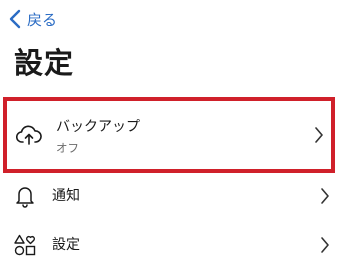 The image size is (340, 276). Describe the element at coordinates (44, 63) in the screenshot. I see `page-title: 設定` at that location.